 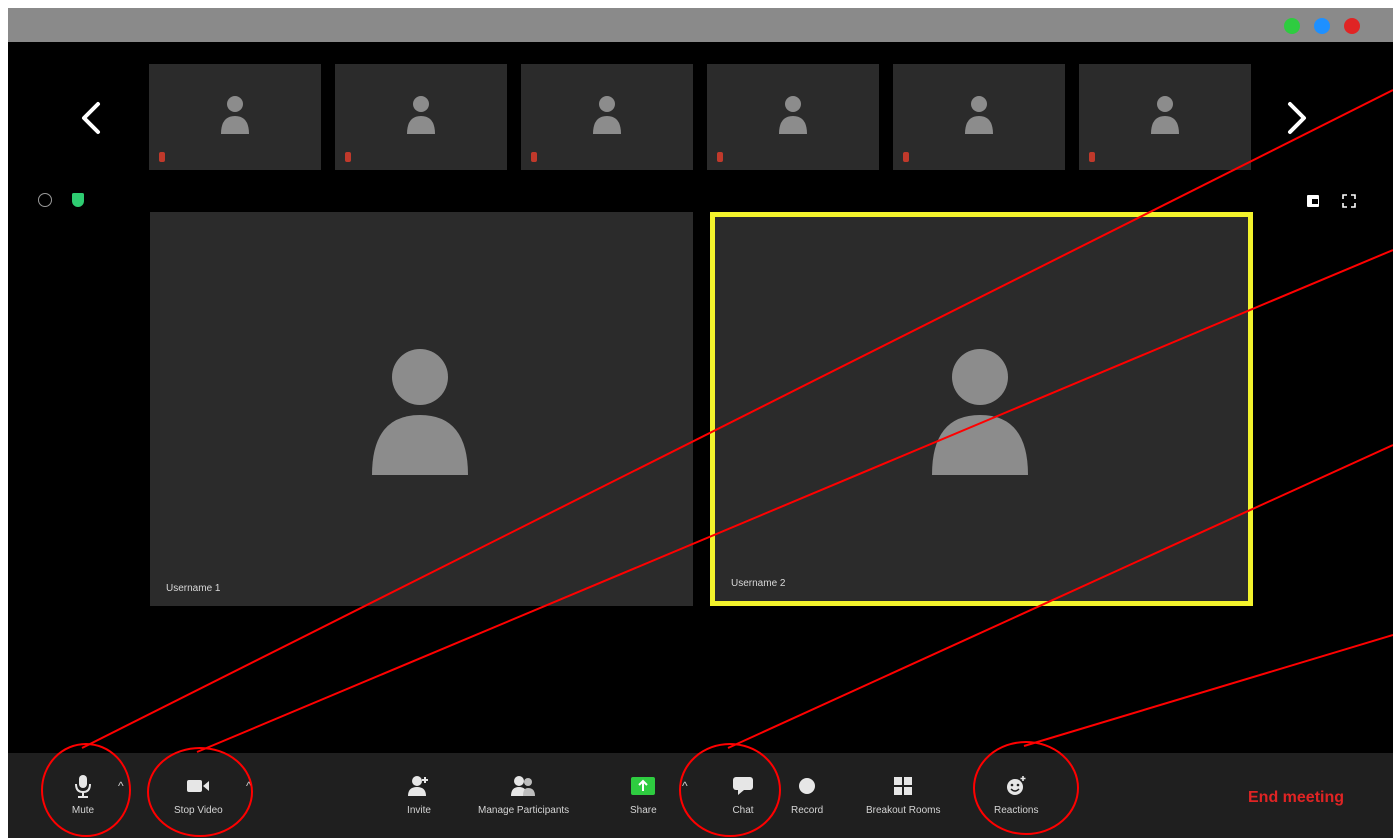 I want to click on add-person-icon, so click(x=419, y=786).